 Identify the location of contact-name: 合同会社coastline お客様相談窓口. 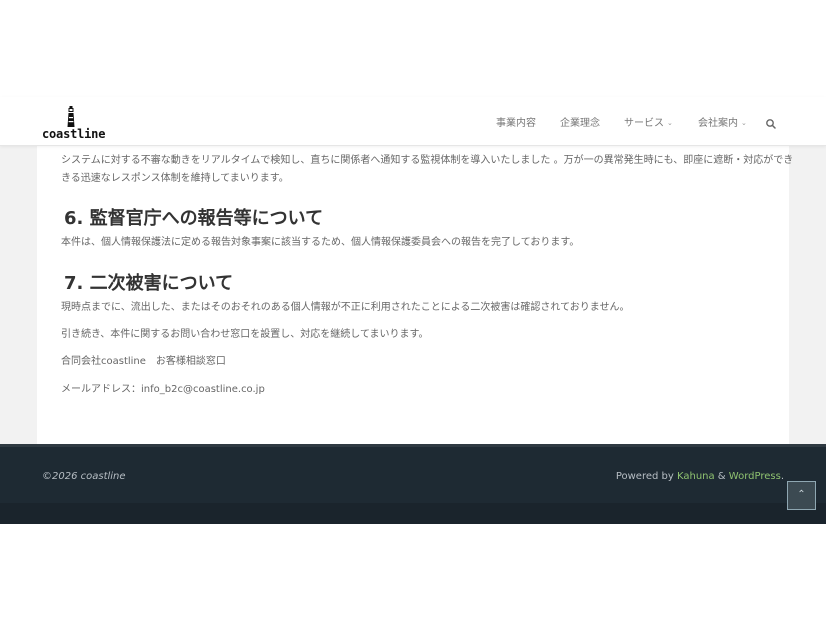
(143, 361).